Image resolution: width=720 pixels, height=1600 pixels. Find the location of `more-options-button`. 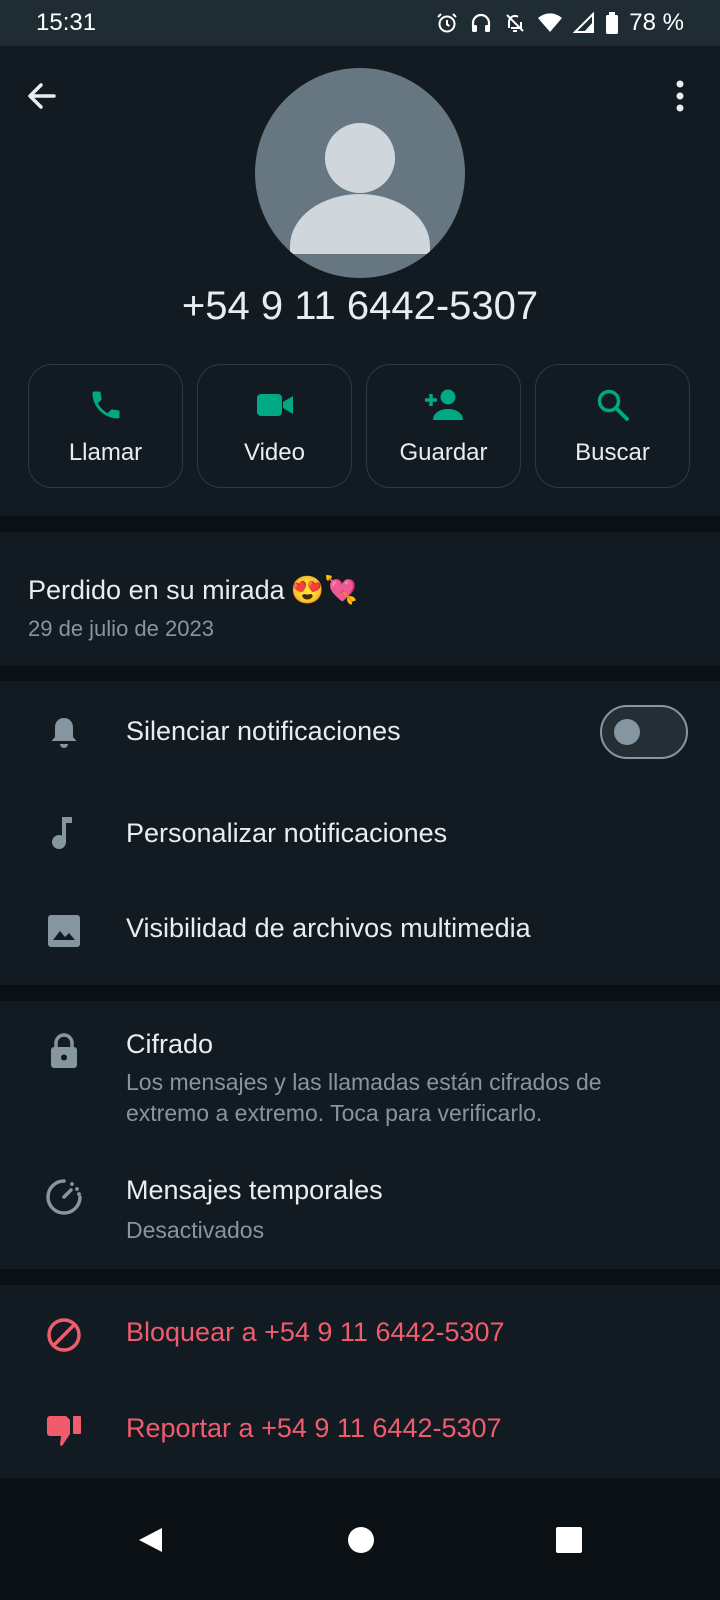

more-options-button is located at coordinates (680, 96).